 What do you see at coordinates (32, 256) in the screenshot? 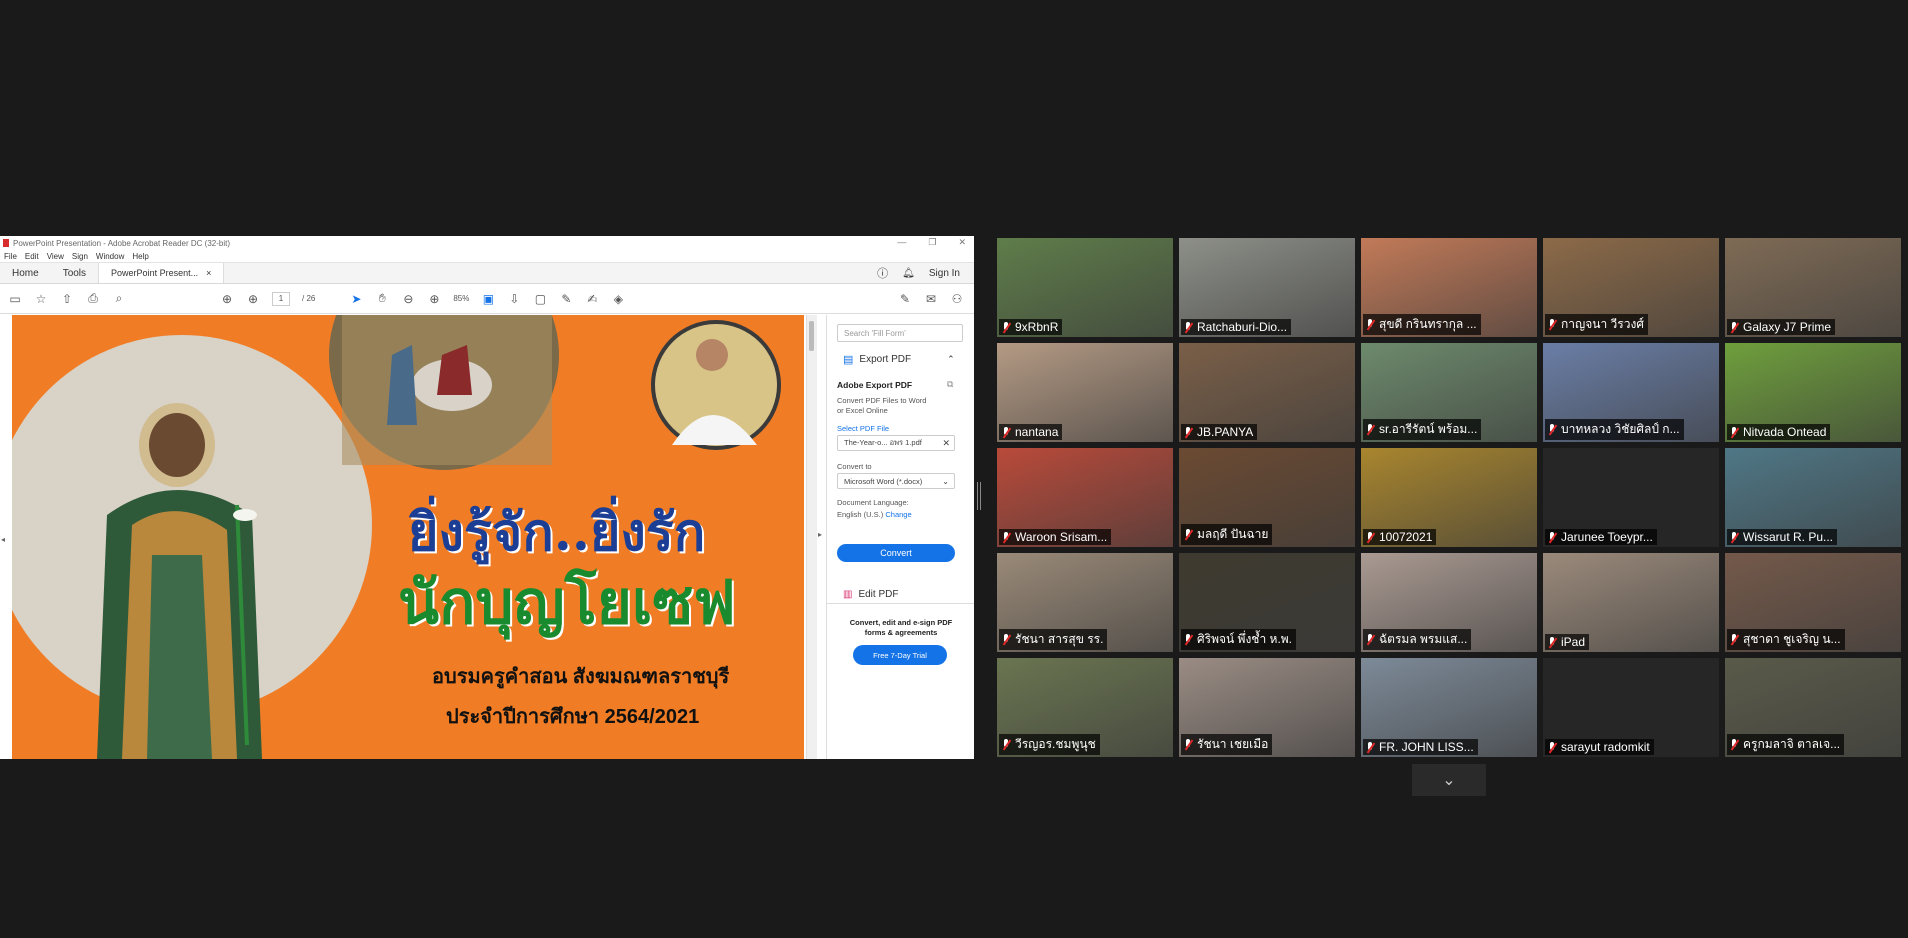
I see `menu-edit: Edit` at bounding box center [32, 256].